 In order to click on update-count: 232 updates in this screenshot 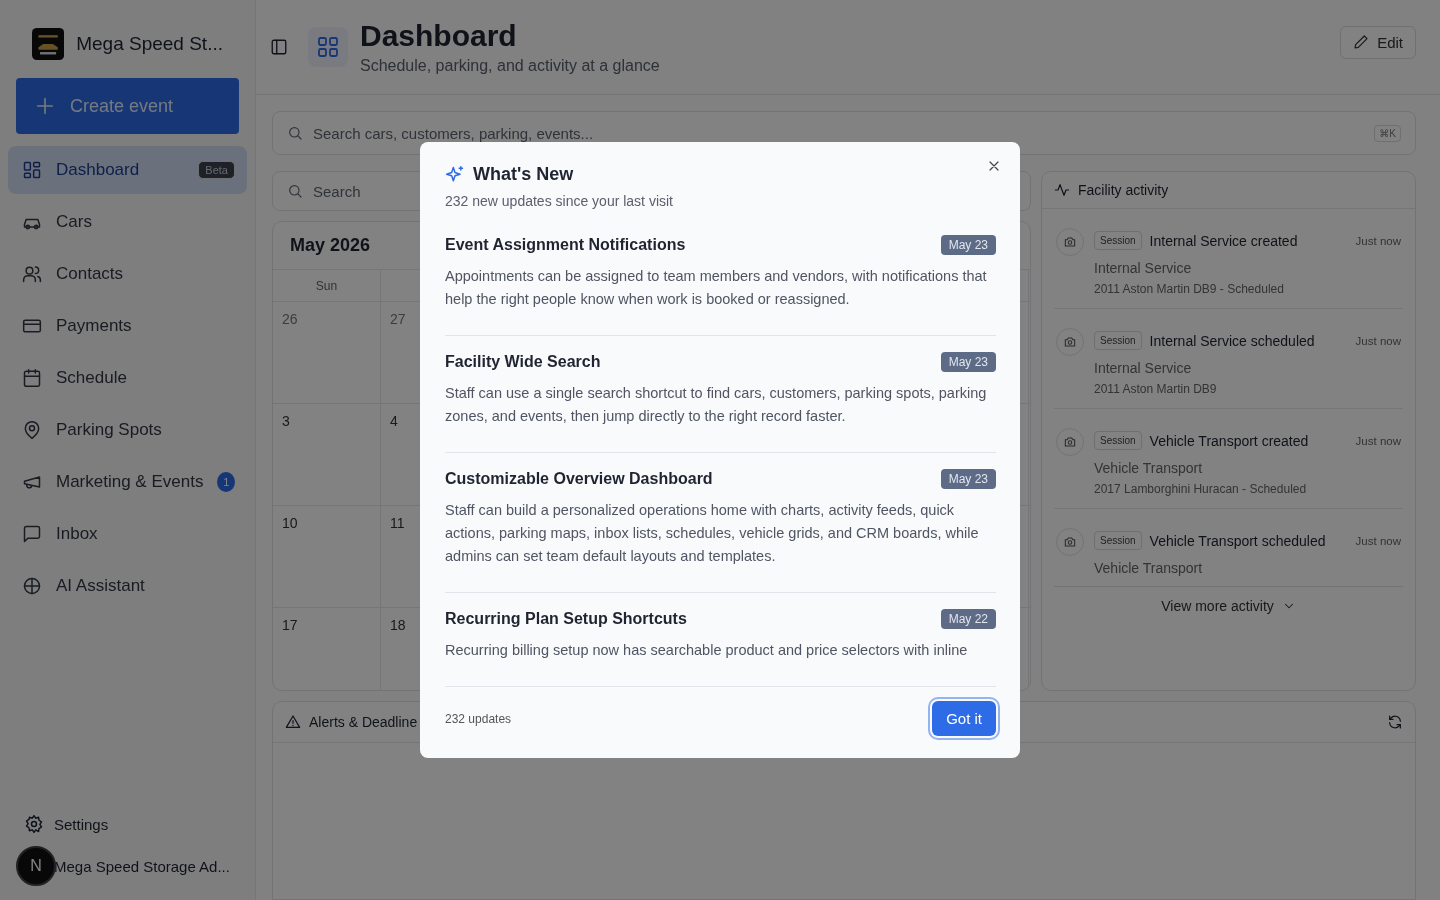, I will do `click(478, 718)`.